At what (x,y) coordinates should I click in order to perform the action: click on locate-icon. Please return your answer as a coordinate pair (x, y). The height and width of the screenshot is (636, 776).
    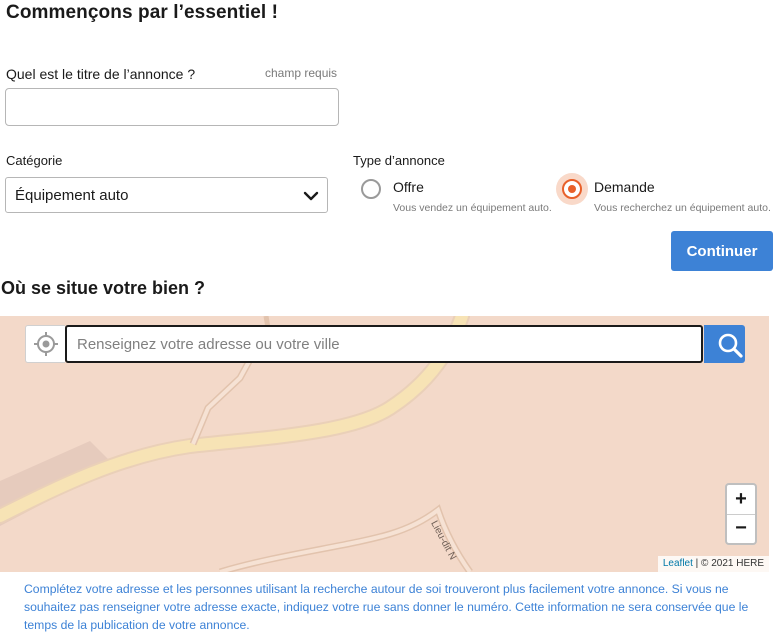
    Looking at the image, I should click on (46, 344).